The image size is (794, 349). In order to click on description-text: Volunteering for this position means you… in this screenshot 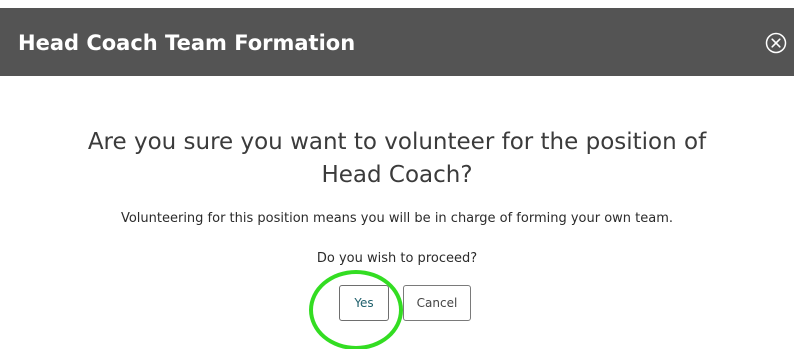, I will do `click(397, 218)`.